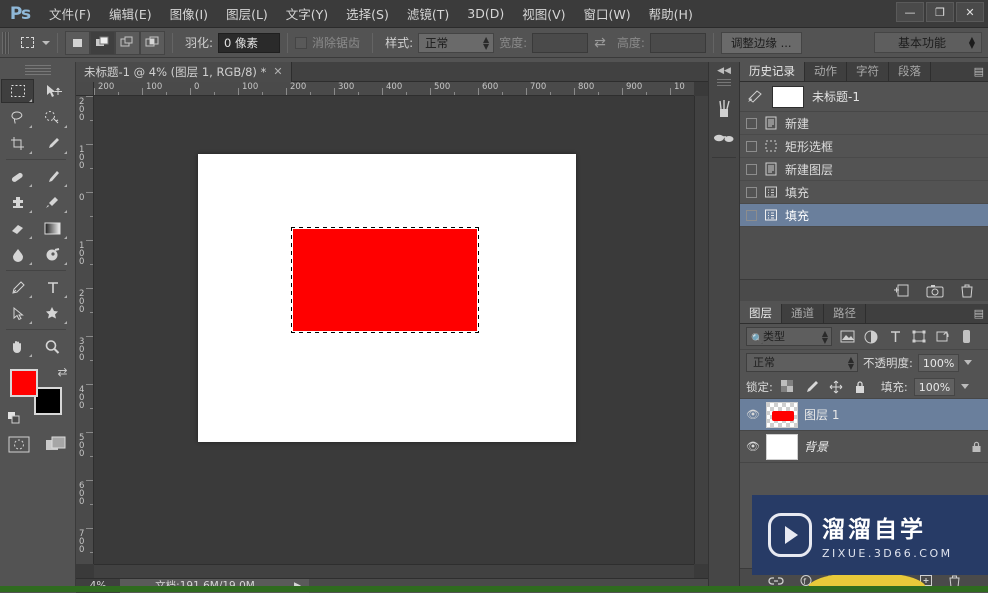 The width and height of the screenshot is (988, 593). Describe the element at coordinates (37, 70) in the screenshot. I see `toolbox-grip` at that location.